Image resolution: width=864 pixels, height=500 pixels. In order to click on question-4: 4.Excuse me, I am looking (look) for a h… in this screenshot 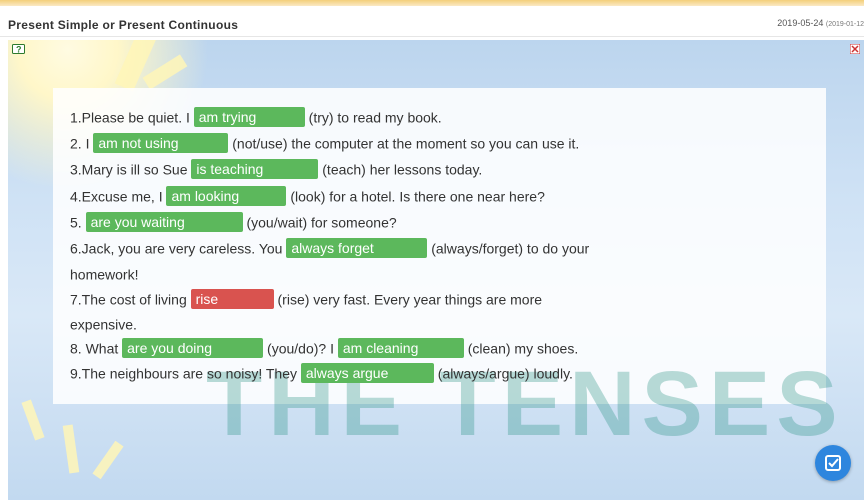, I will do `click(307, 196)`.